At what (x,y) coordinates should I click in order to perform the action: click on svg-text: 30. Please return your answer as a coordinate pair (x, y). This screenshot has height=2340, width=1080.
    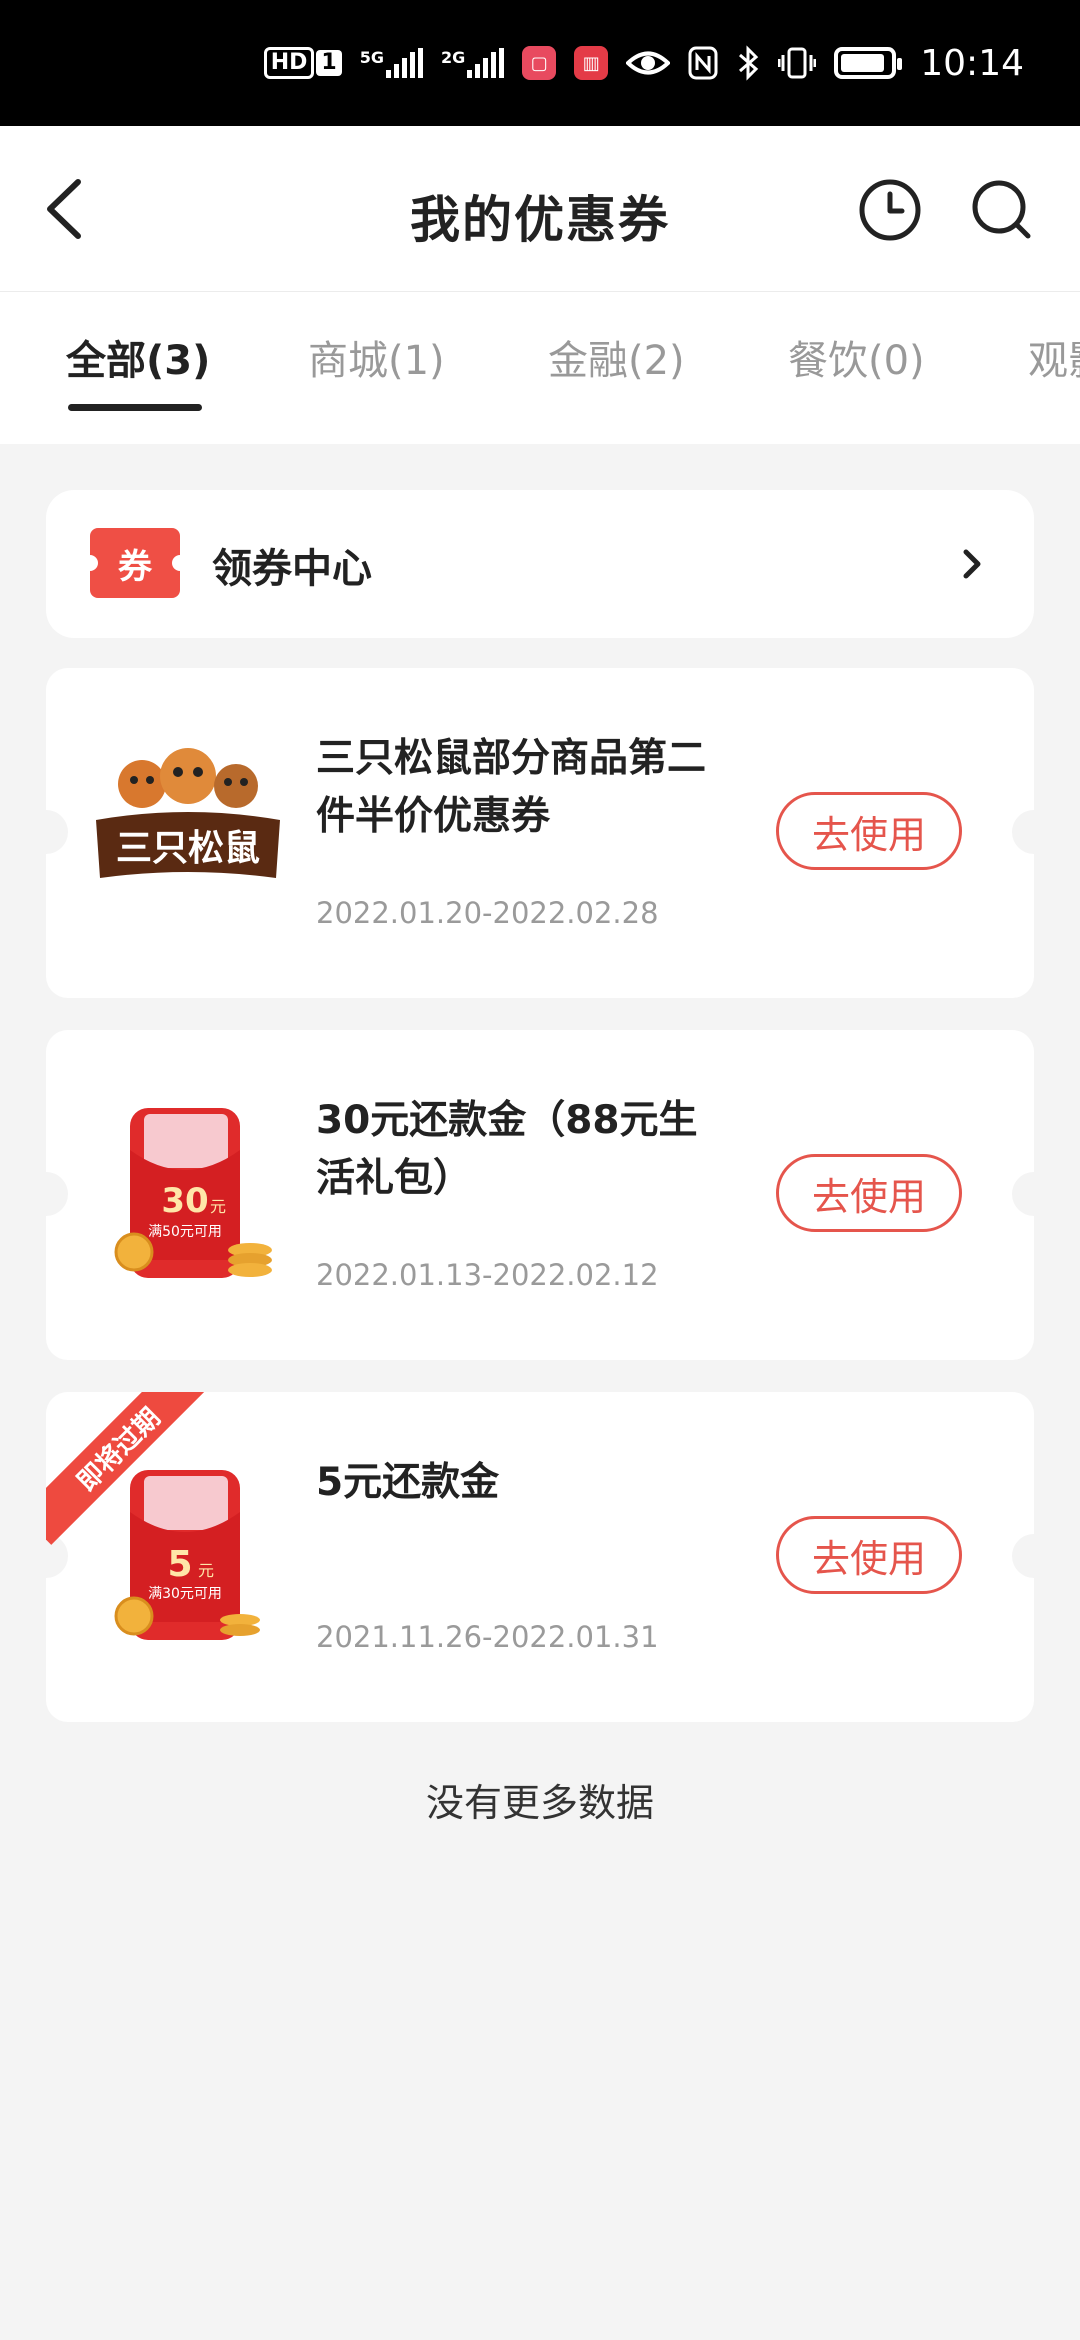
    Looking at the image, I should click on (184, 1201).